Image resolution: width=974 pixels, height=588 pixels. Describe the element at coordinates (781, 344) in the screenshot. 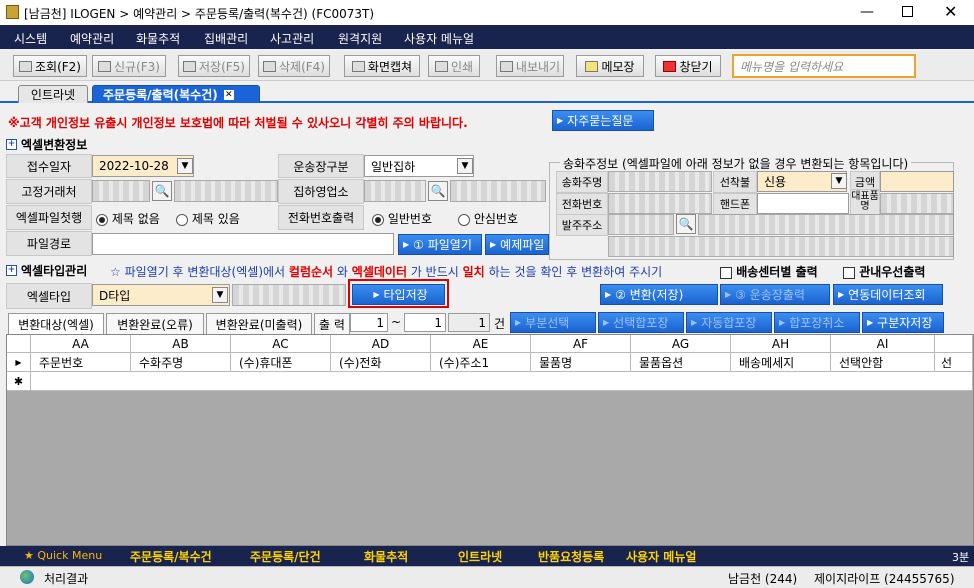

I see `col-letter-ah: AH` at that location.